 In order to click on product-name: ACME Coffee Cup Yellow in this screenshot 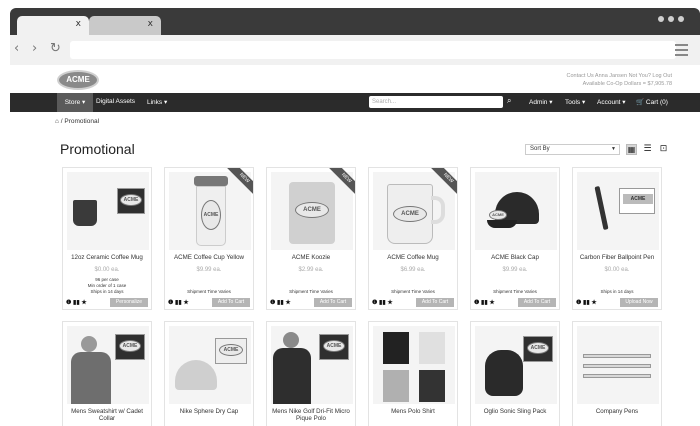, I will do `click(209, 257)`.